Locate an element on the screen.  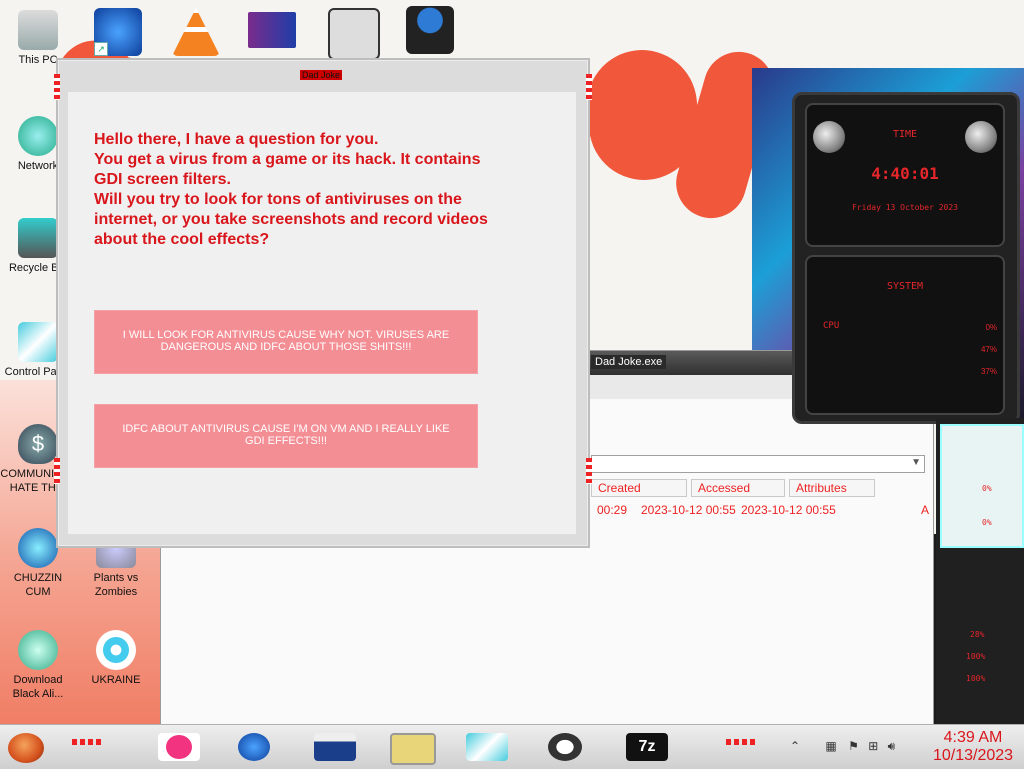
desktop-icon-label: UKRAINE is located at coordinates (116, 680).